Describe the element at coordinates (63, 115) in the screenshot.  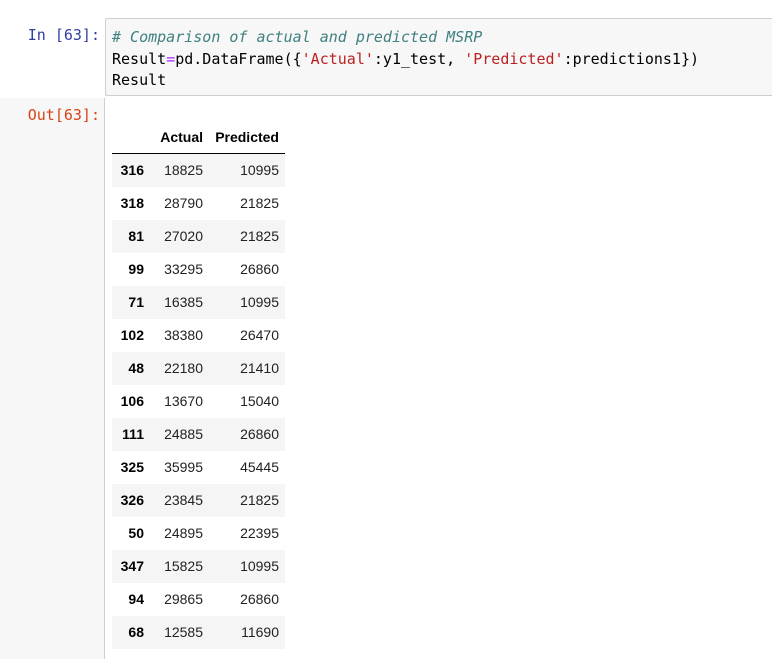
I see `output-prompt: Out[63]:` at that location.